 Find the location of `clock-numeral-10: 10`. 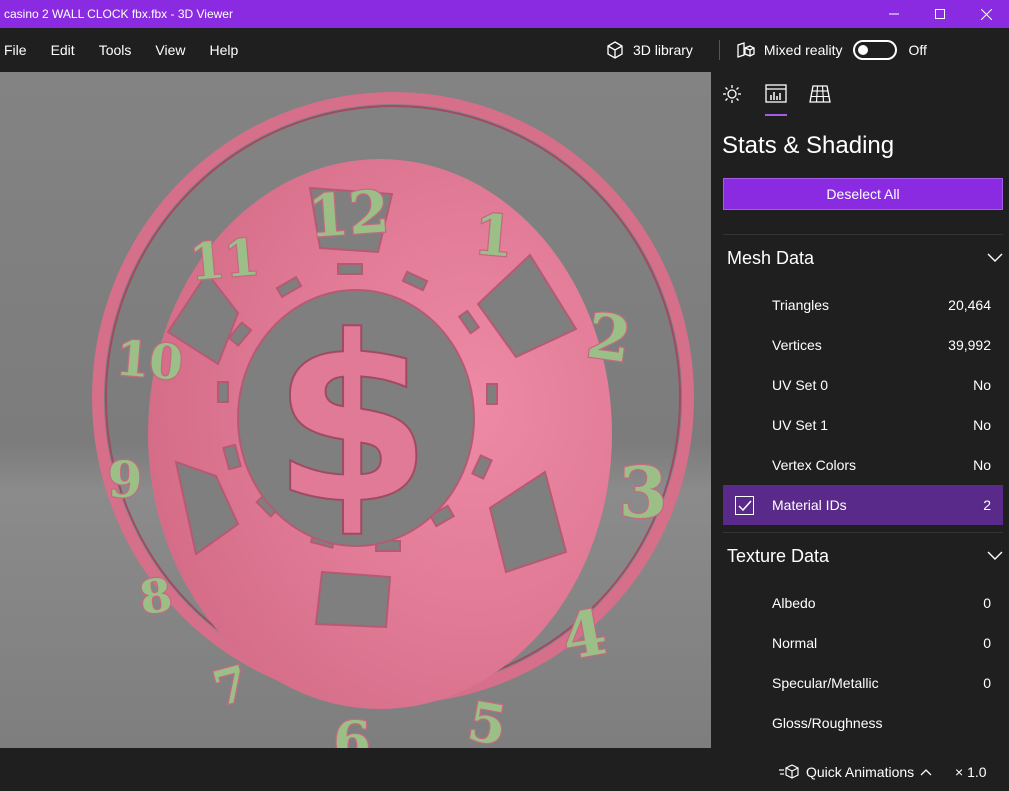

clock-numeral-10: 10 is located at coordinates (149, 361).